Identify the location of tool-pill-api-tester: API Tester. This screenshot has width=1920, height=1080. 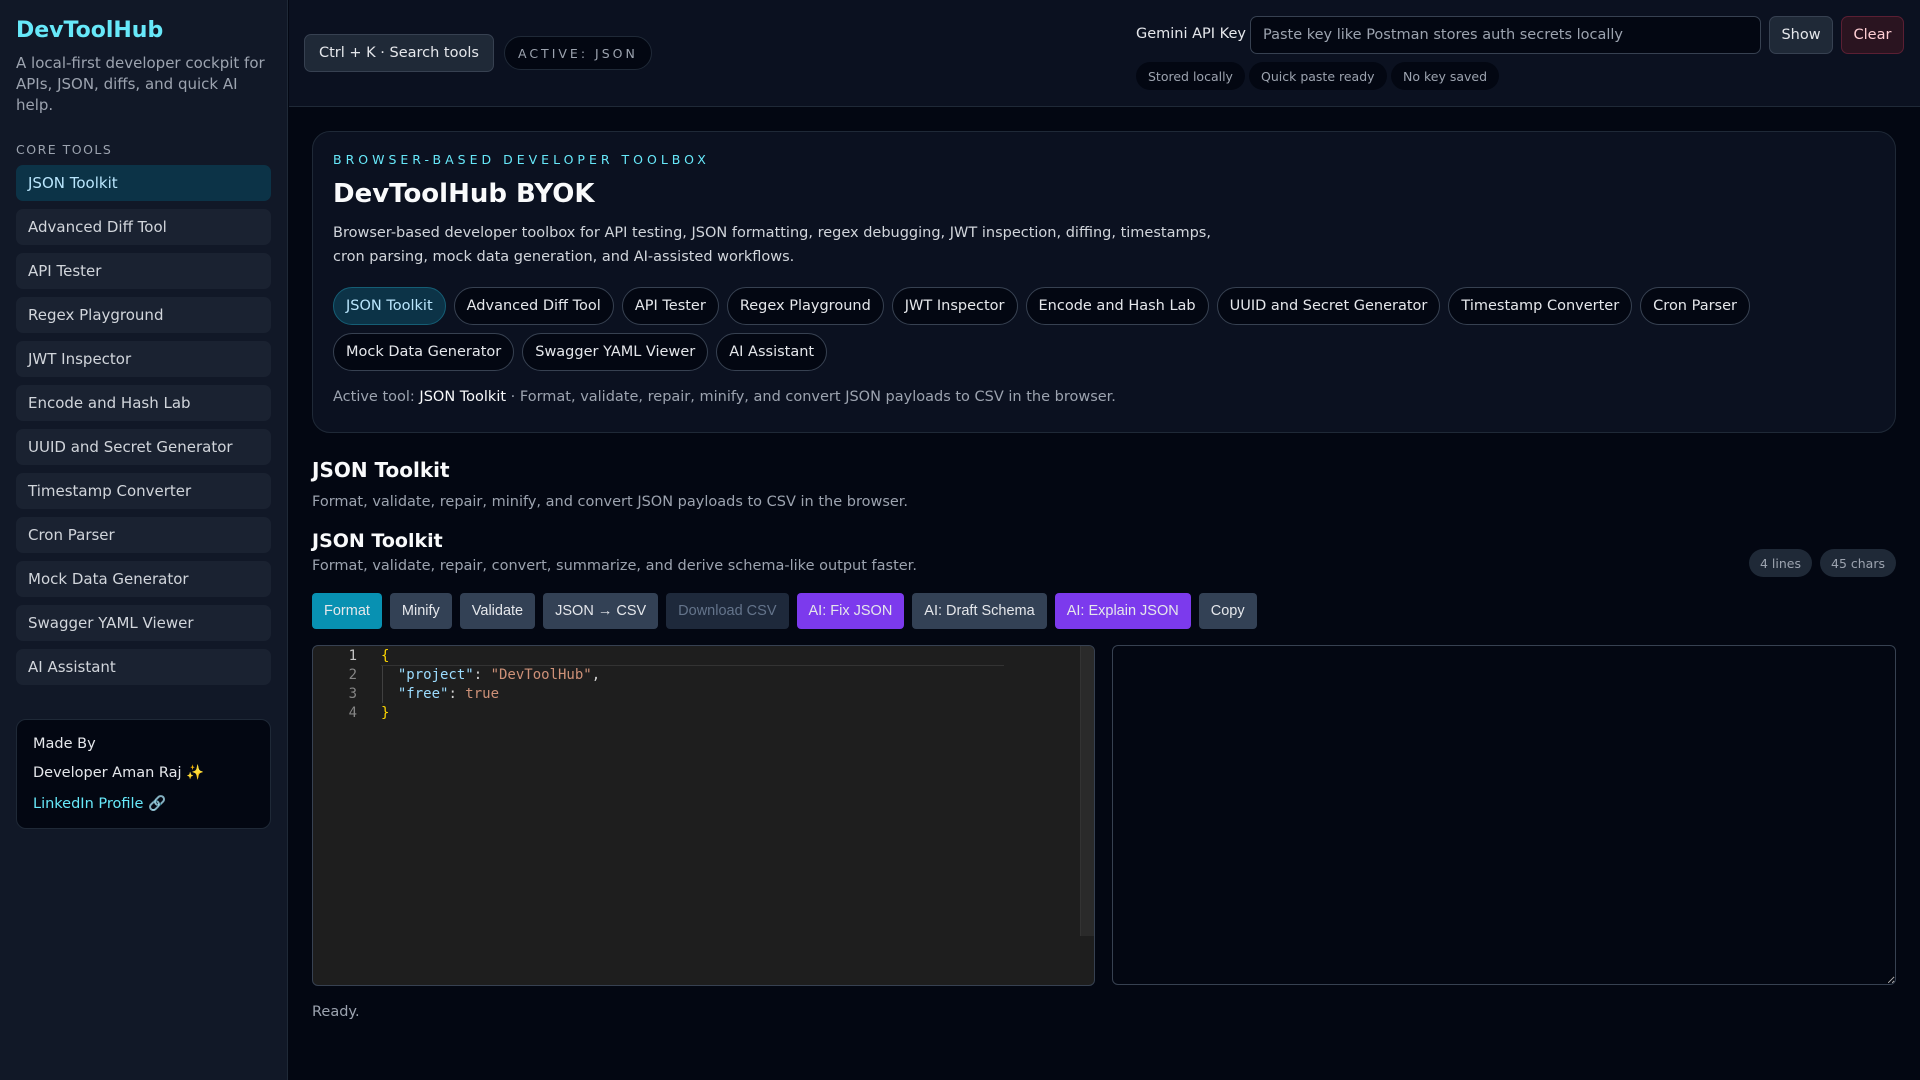
(670, 306).